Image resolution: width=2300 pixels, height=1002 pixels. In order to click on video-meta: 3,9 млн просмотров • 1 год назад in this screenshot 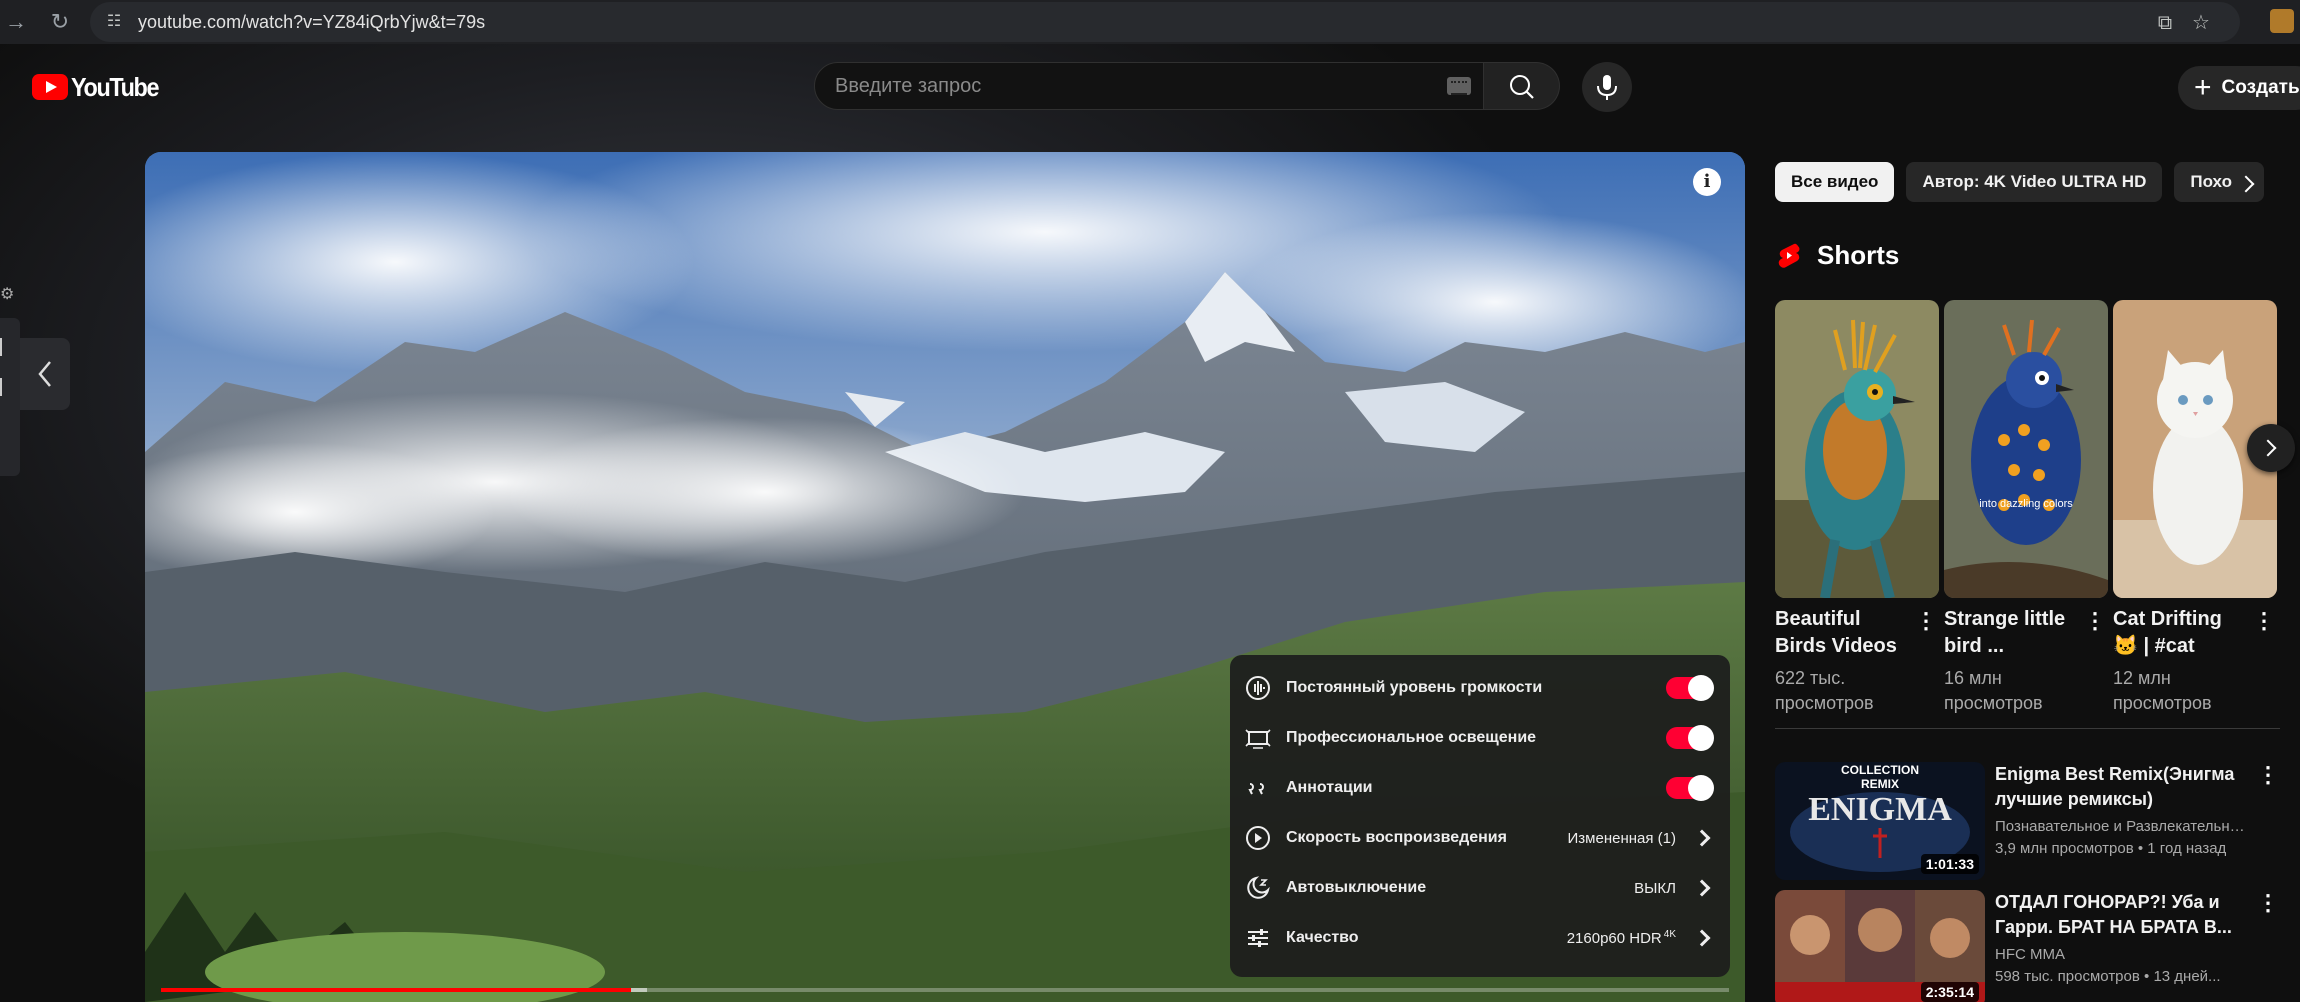, I will do `click(2111, 848)`.